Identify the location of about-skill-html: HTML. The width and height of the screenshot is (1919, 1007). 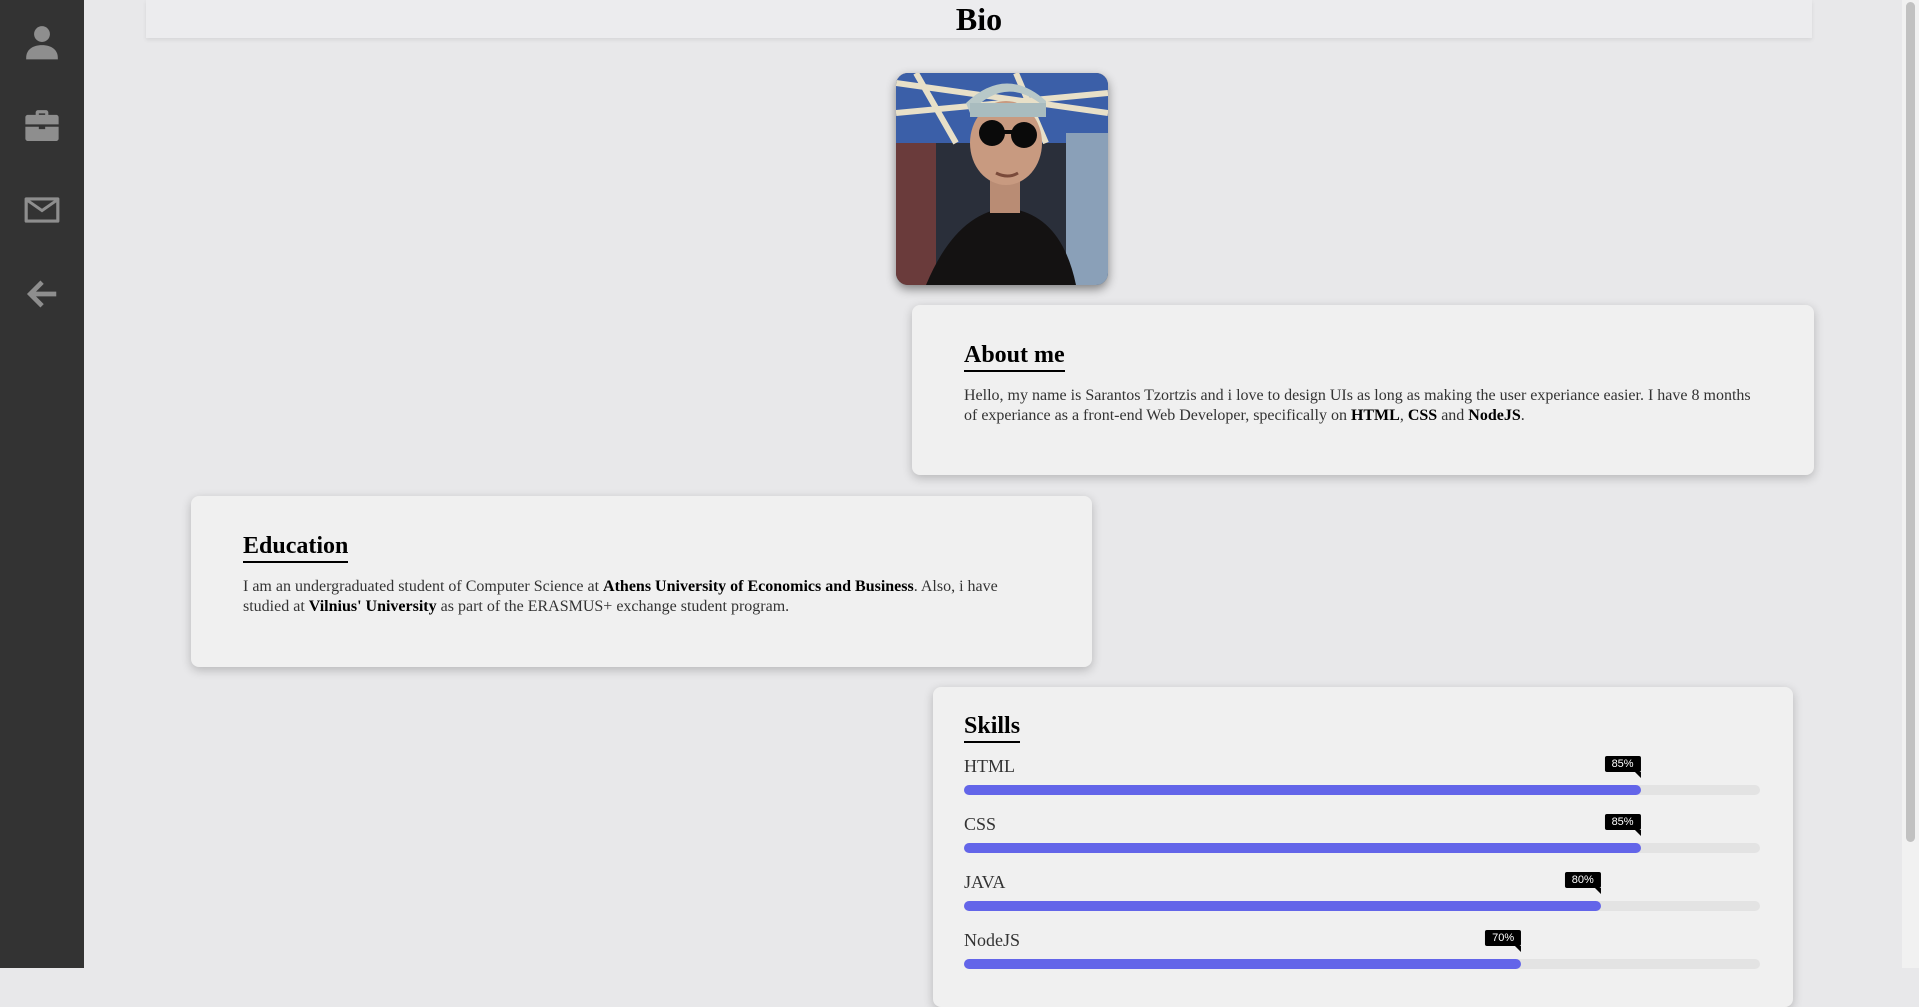
(1375, 415).